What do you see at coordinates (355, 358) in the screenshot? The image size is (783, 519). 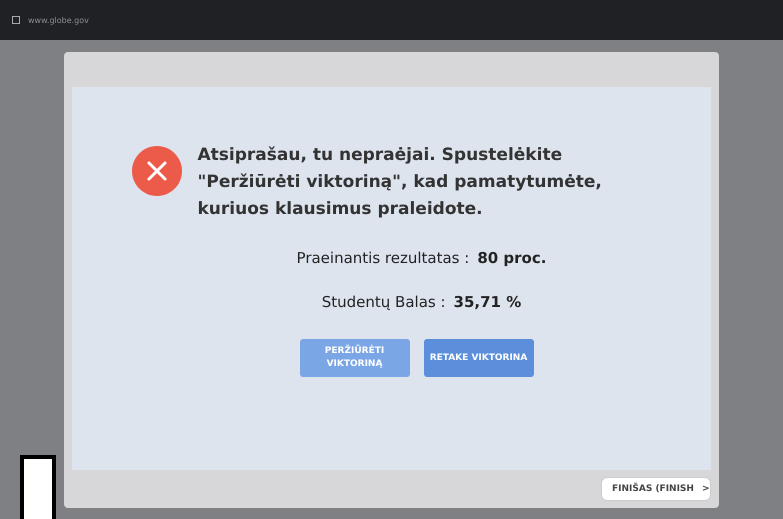 I see `review-quiz-button: PERŽIŪRĖTI VIKTORINĄ` at bounding box center [355, 358].